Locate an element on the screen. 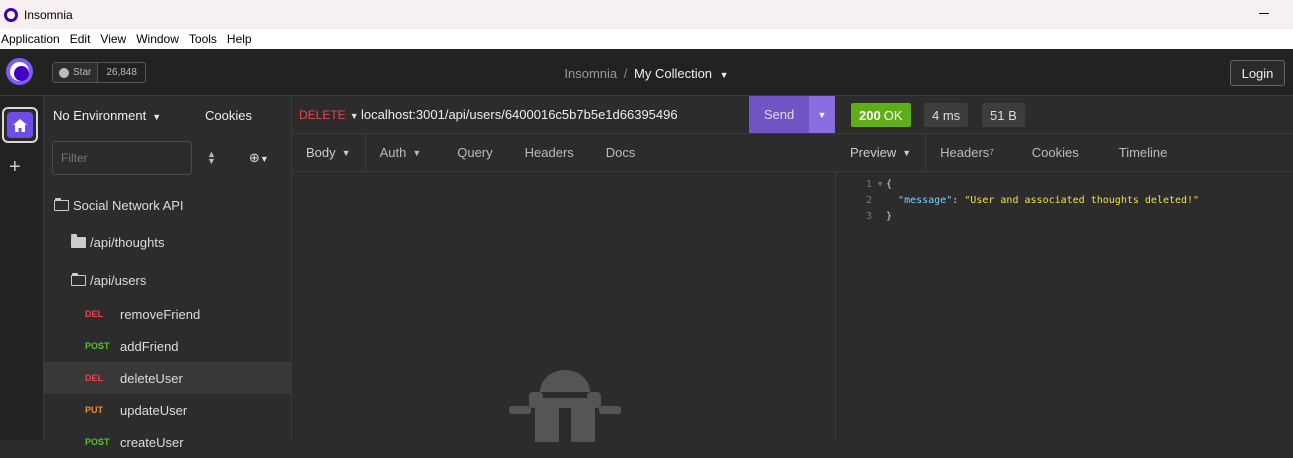 Image resolution: width=1293 pixels, height=458 pixels. folder-api-thoughts: /api/thoughts is located at coordinates (167, 242).